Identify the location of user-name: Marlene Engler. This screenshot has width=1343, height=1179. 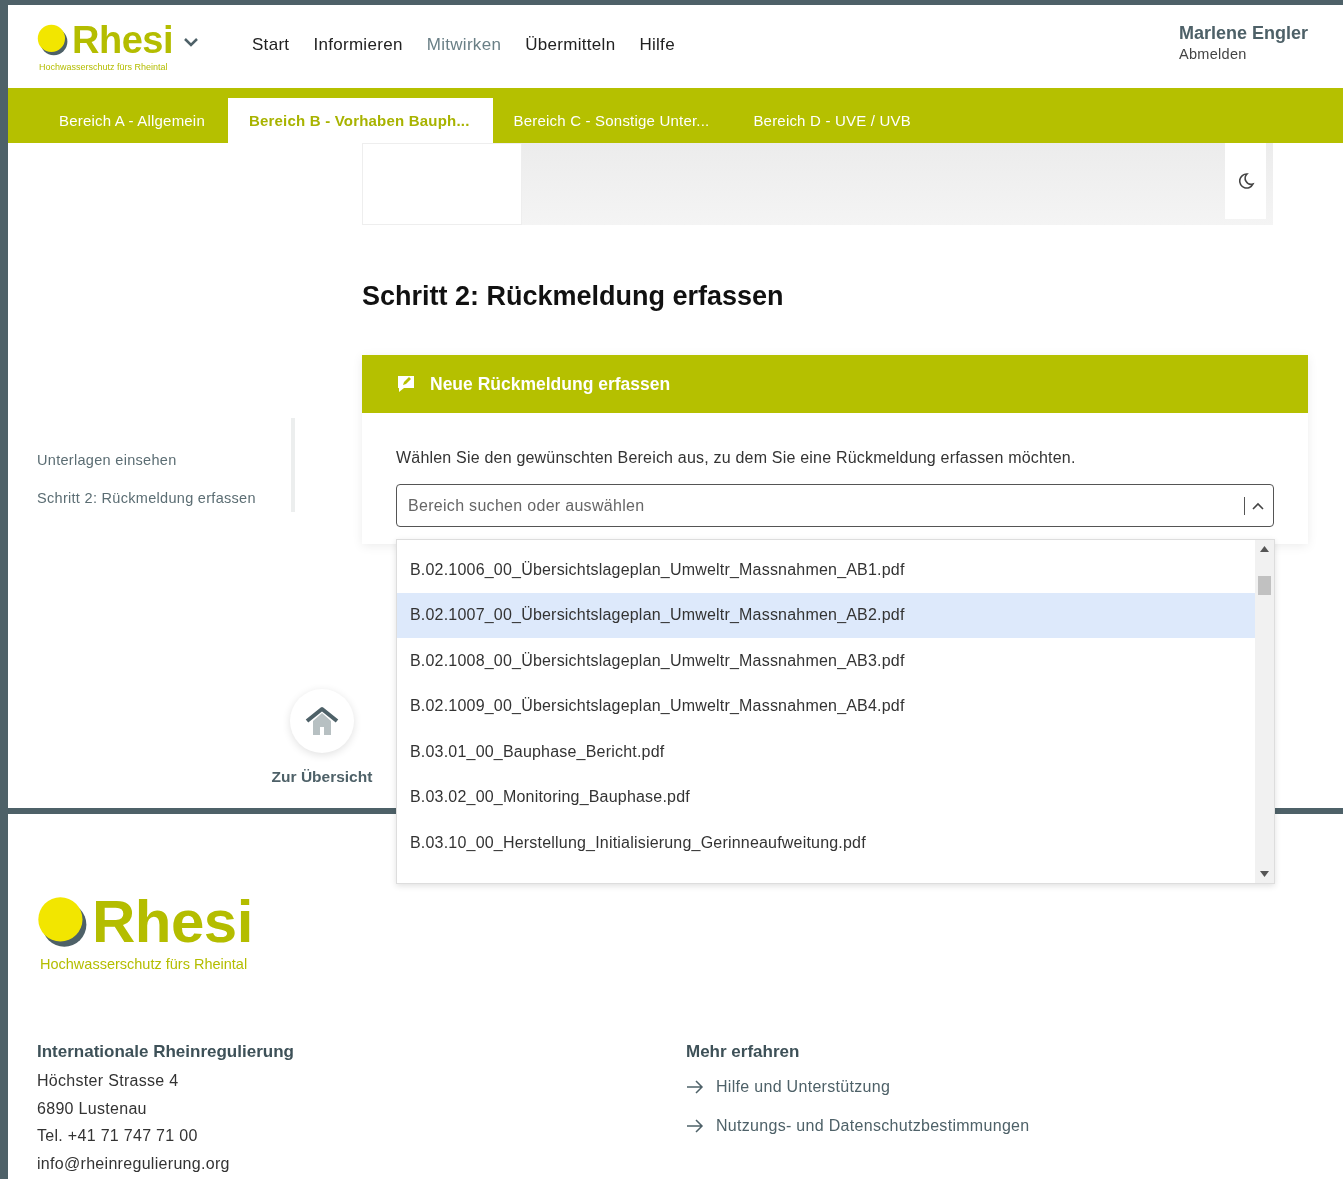
(1243, 33).